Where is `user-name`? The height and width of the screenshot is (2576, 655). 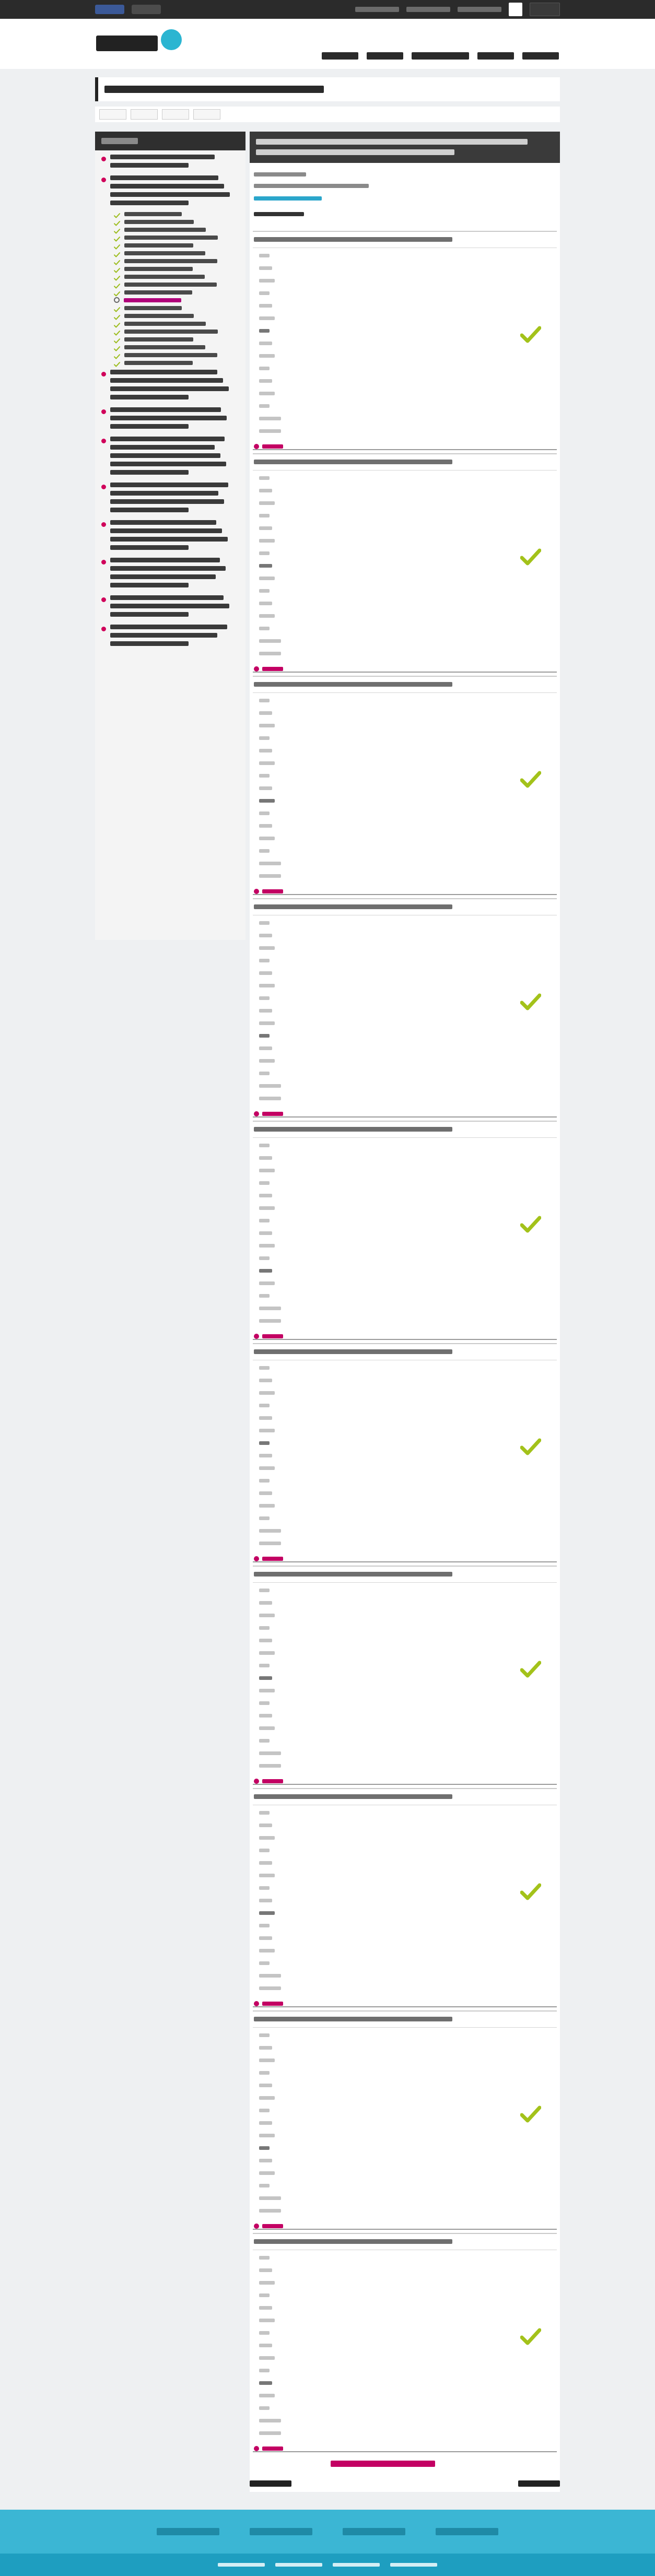
user-name is located at coordinates (428, 9).